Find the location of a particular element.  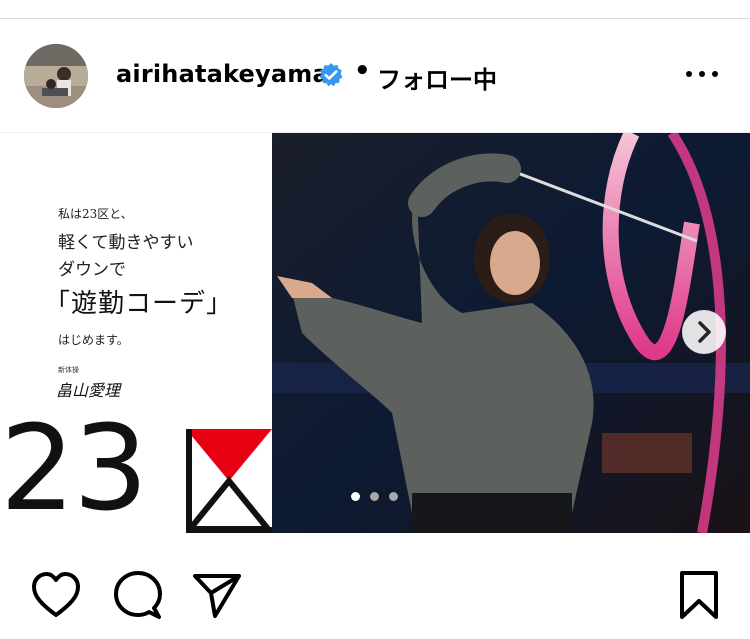

ad-line5: はじめます。 is located at coordinates (93, 340).